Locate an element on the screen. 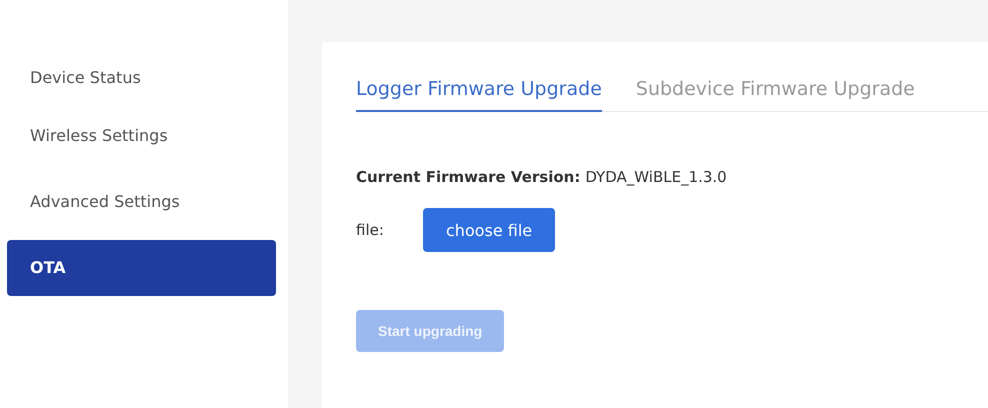  sidebar-item: Advanced Settings is located at coordinates (141, 202).